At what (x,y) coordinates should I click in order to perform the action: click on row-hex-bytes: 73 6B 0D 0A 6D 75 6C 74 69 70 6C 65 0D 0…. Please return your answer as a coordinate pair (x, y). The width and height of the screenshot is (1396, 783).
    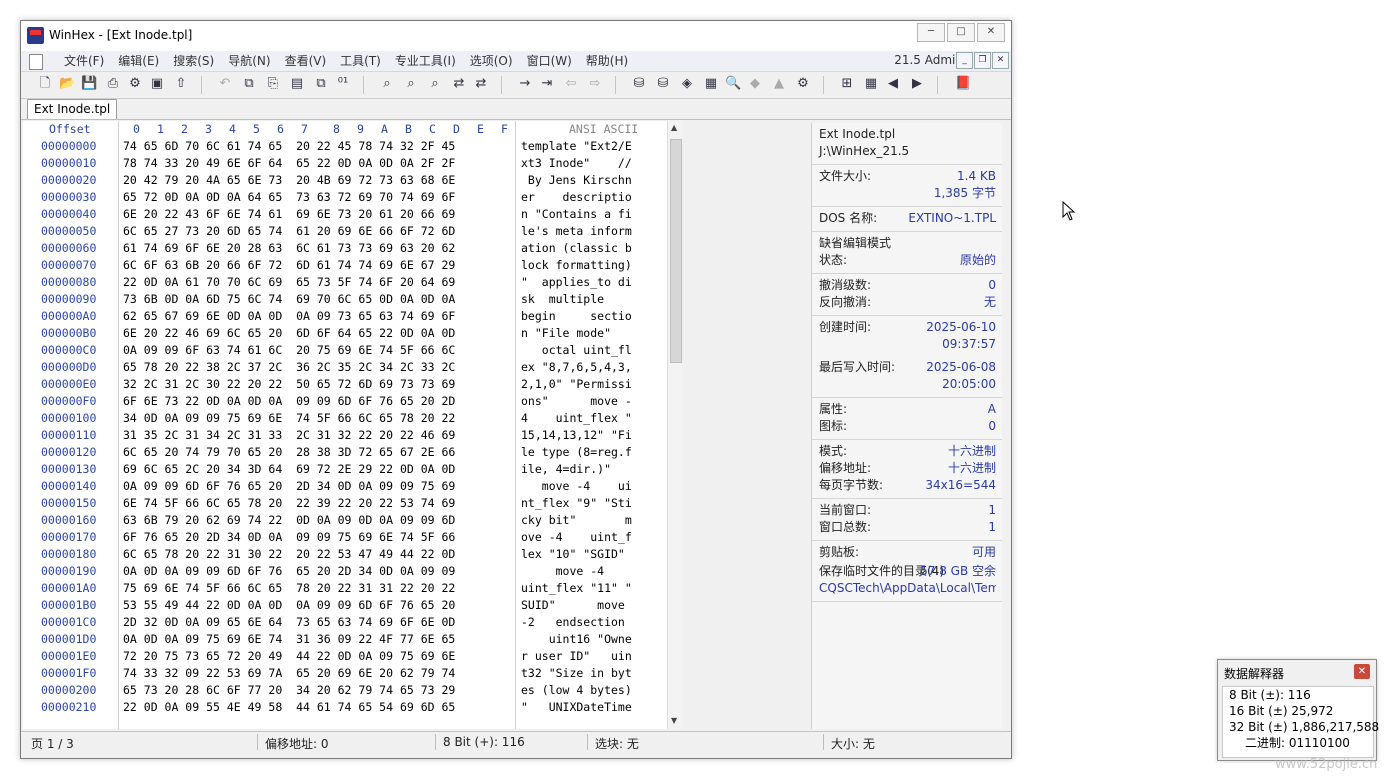
    Looking at the image, I should click on (289, 299).